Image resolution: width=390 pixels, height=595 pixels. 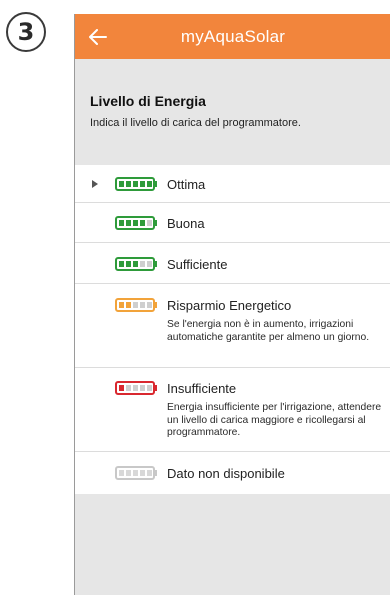 I want to click on level-label: Ottima, so click(x=186, y=184).